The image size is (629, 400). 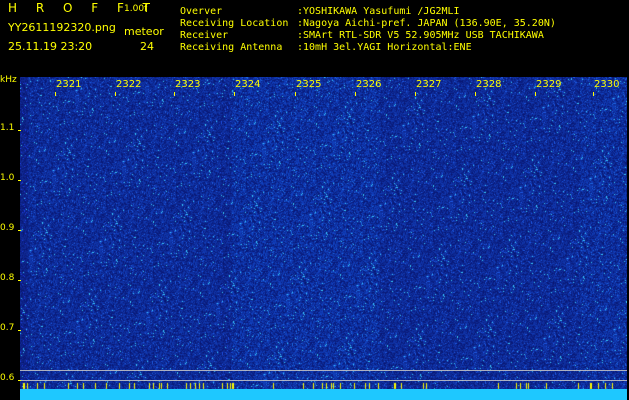 I want to click on capture-datetime: 25.11.19 23:20, so click(x=50, y=46).